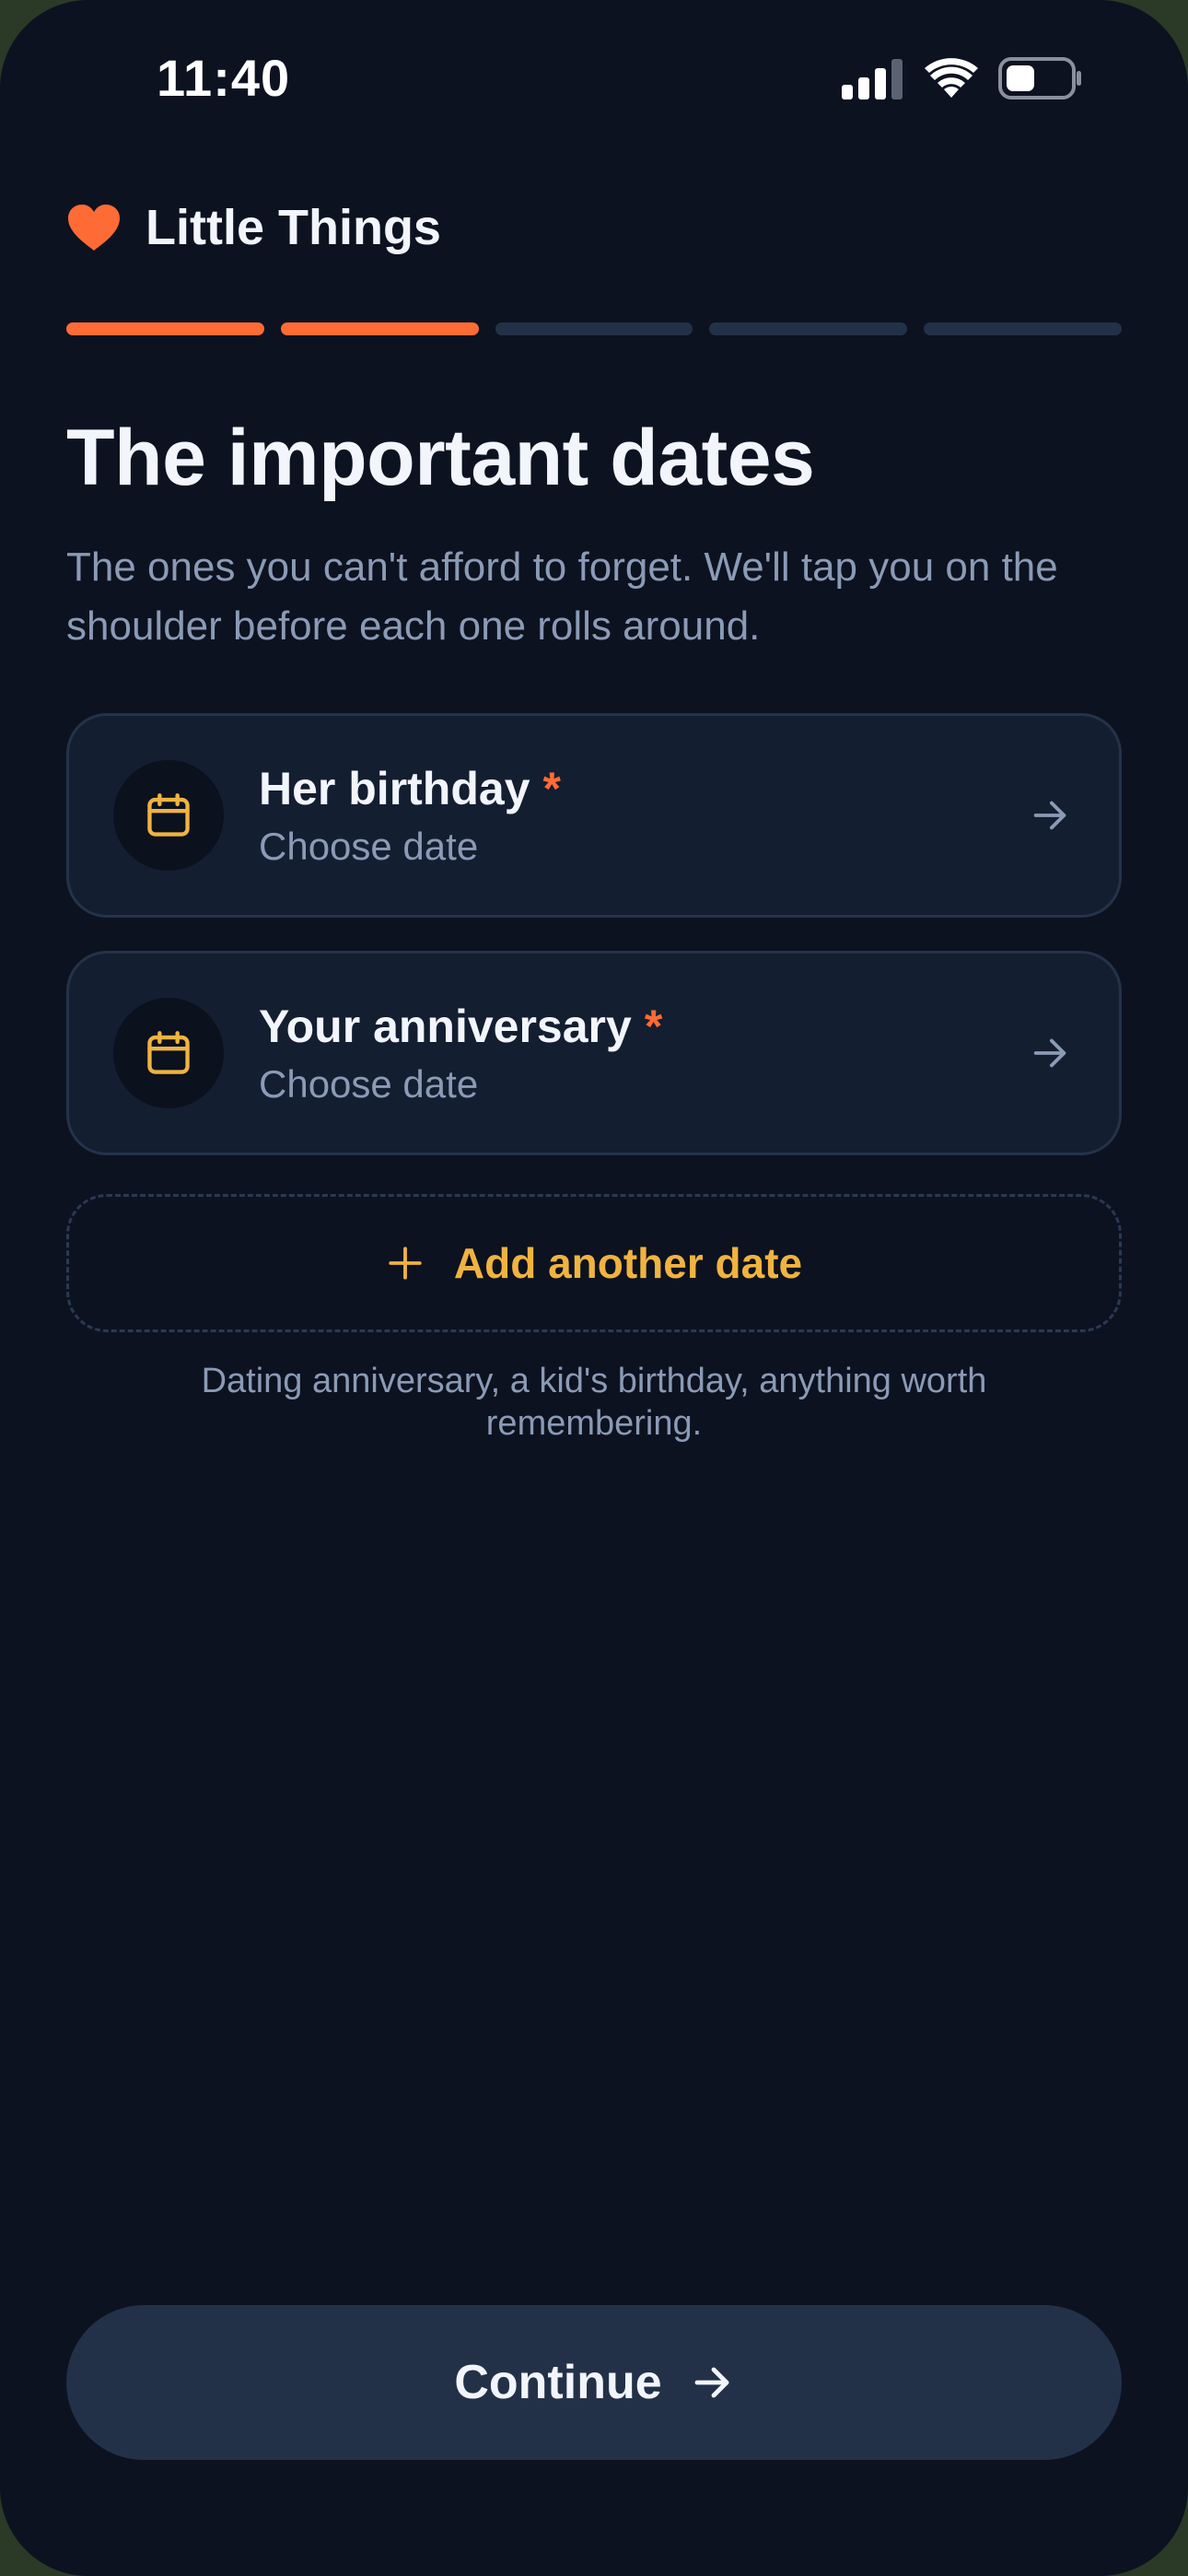  I want to click on date-card-birthday: Her birthday * Choose date, so click(594, 815).